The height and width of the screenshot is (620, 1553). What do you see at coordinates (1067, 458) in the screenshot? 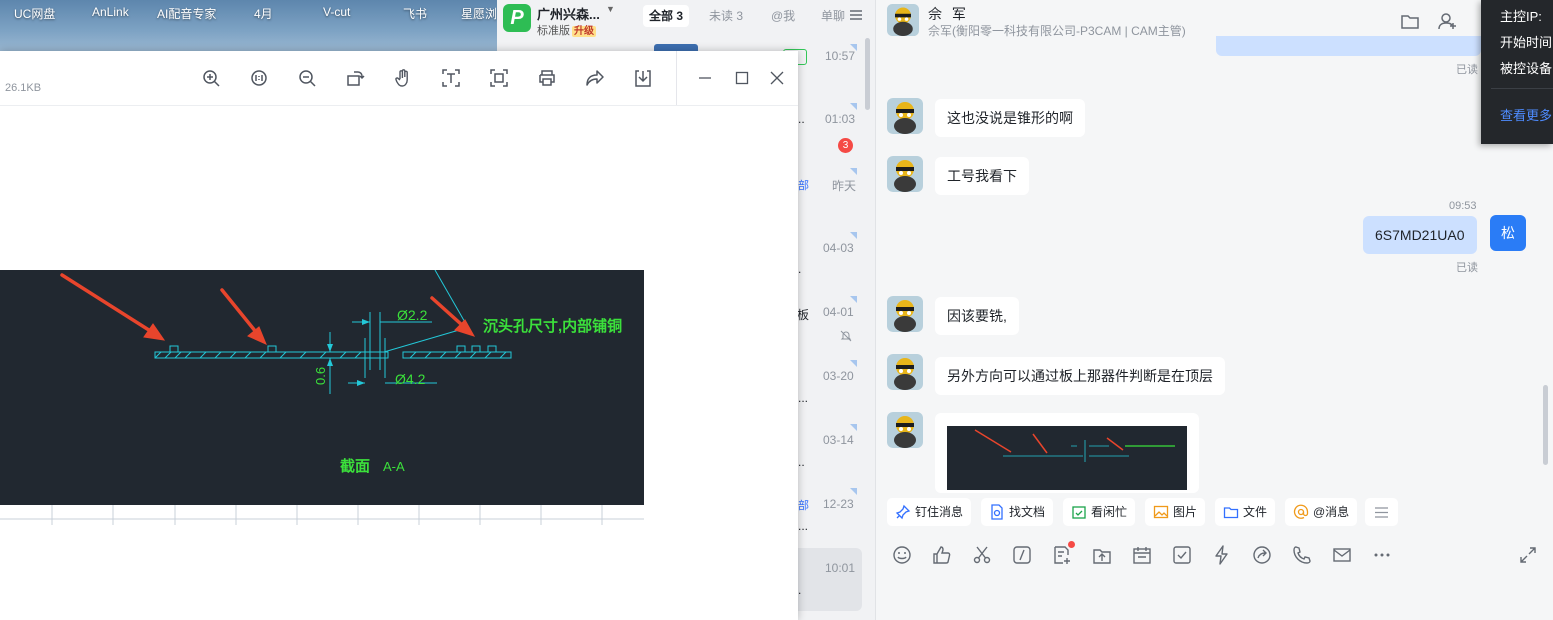
I see `image-thumbnail` at bounding box center [1067, 458].